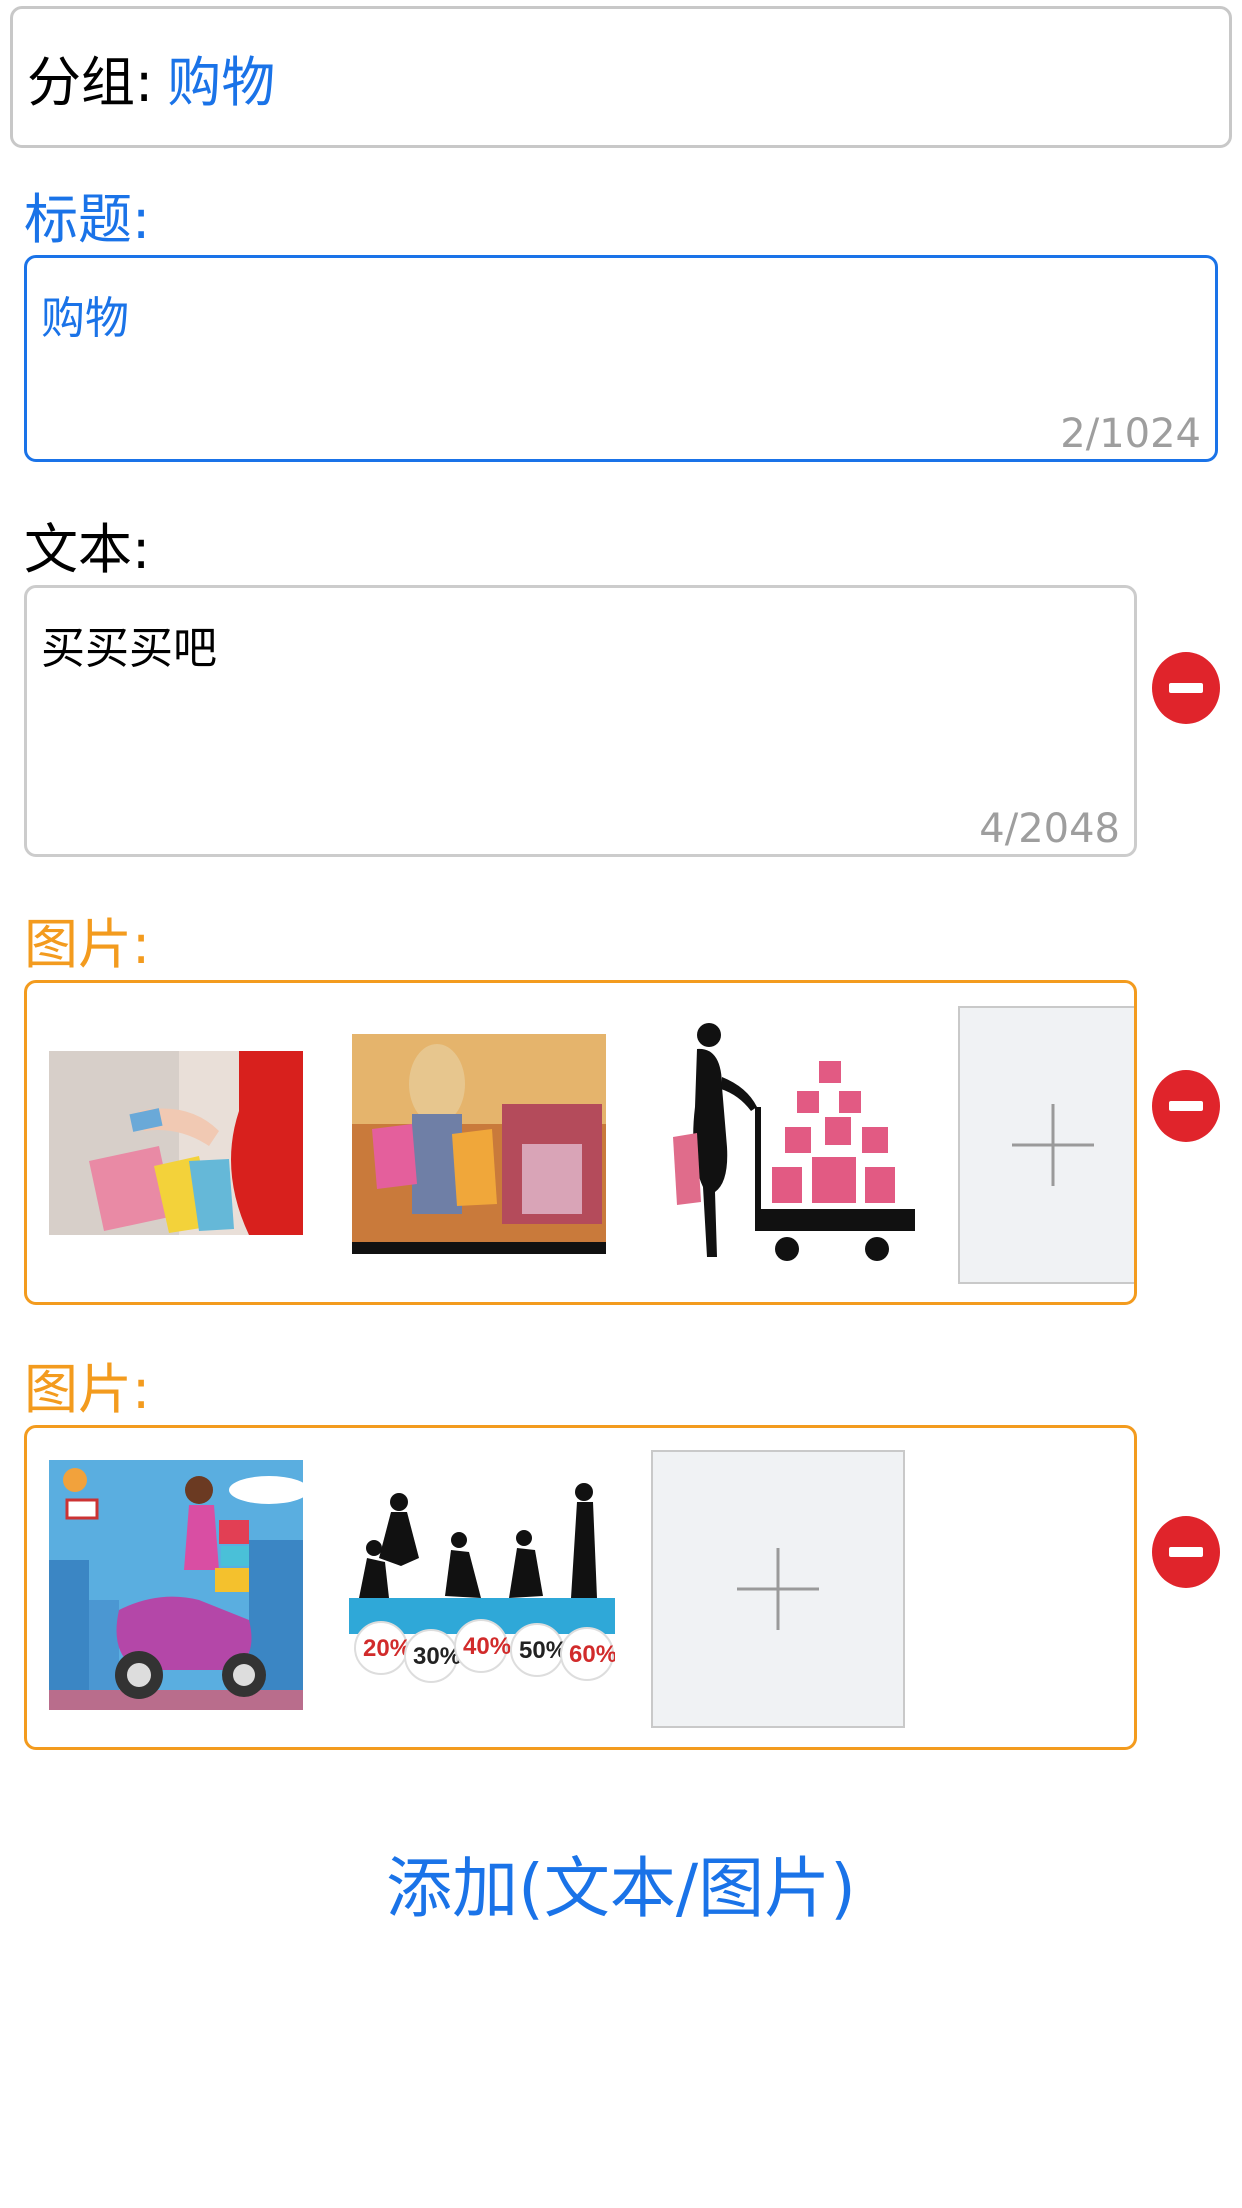 The width and height of the screenshot is (1242, 2208). What do you see at coordinates (87, 944) in the screenshot?
I see `image-label-1: 图片:` at bounding box center [87, 944].